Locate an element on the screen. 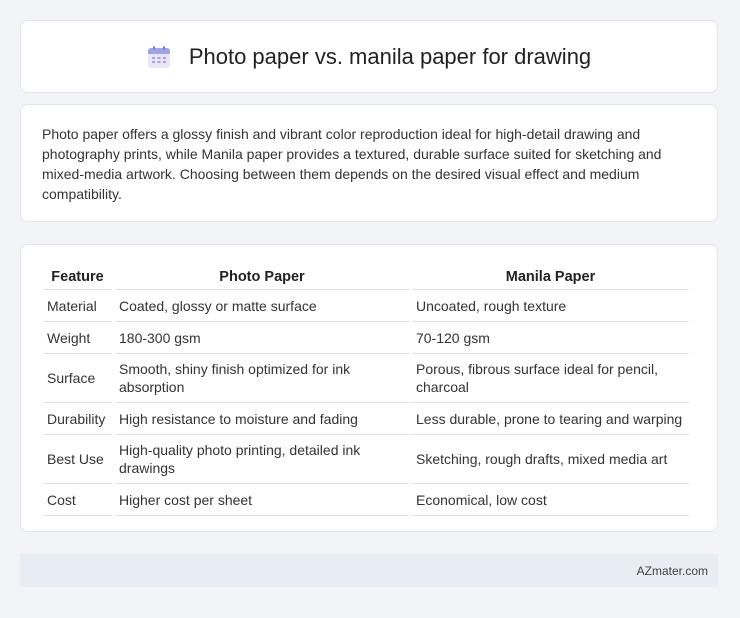  feature-cell: Best Use is located at coordinates (77, 459).